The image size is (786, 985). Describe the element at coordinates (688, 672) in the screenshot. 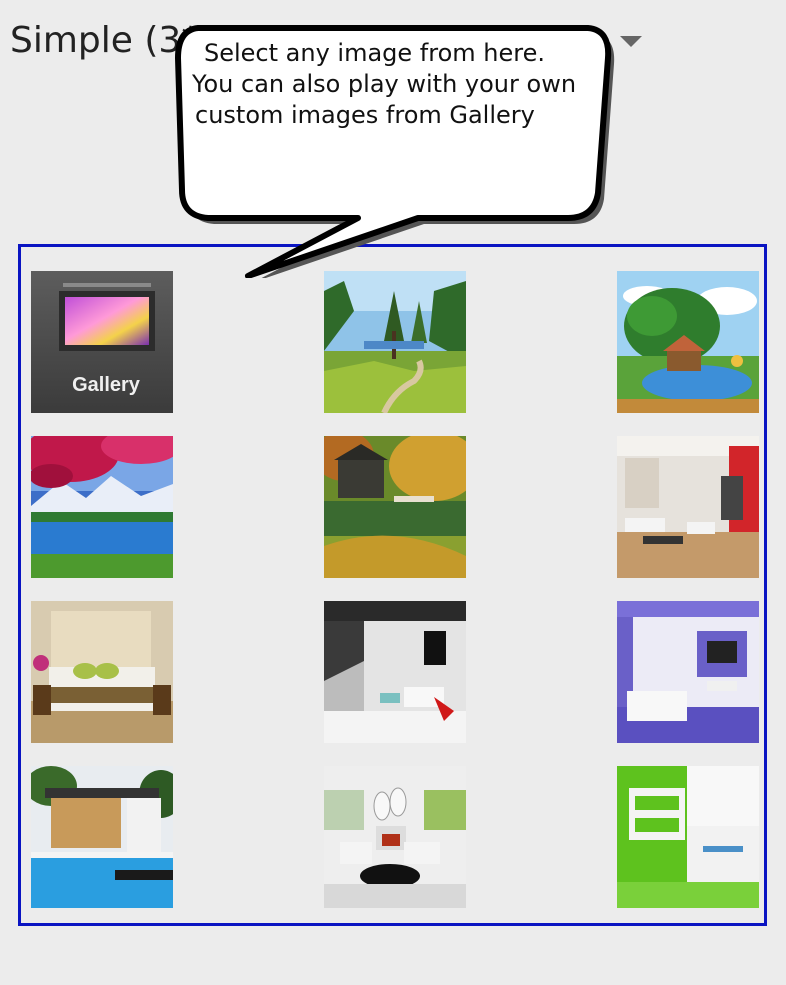

I see `image-tile-purple-living-room` at that location.